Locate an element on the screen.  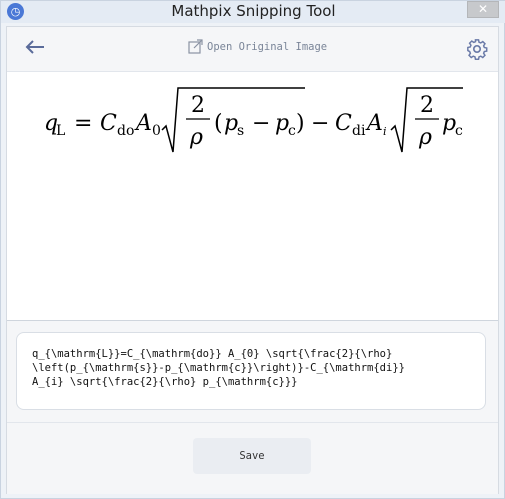
settings-button is located at coordinates (477, 49).